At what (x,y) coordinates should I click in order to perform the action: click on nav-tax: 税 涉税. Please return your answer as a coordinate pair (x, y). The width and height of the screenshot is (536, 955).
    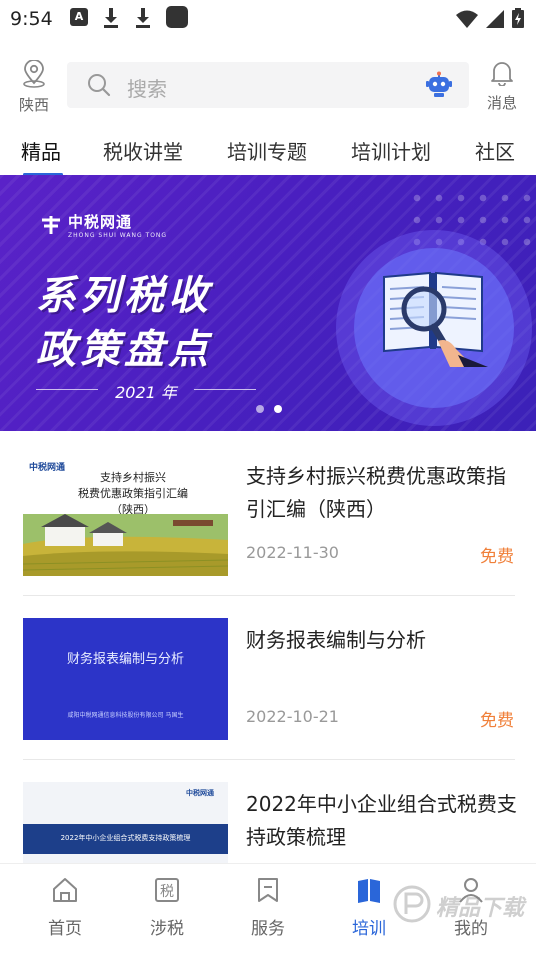
    Looking at the image, I should click on (167, 907).